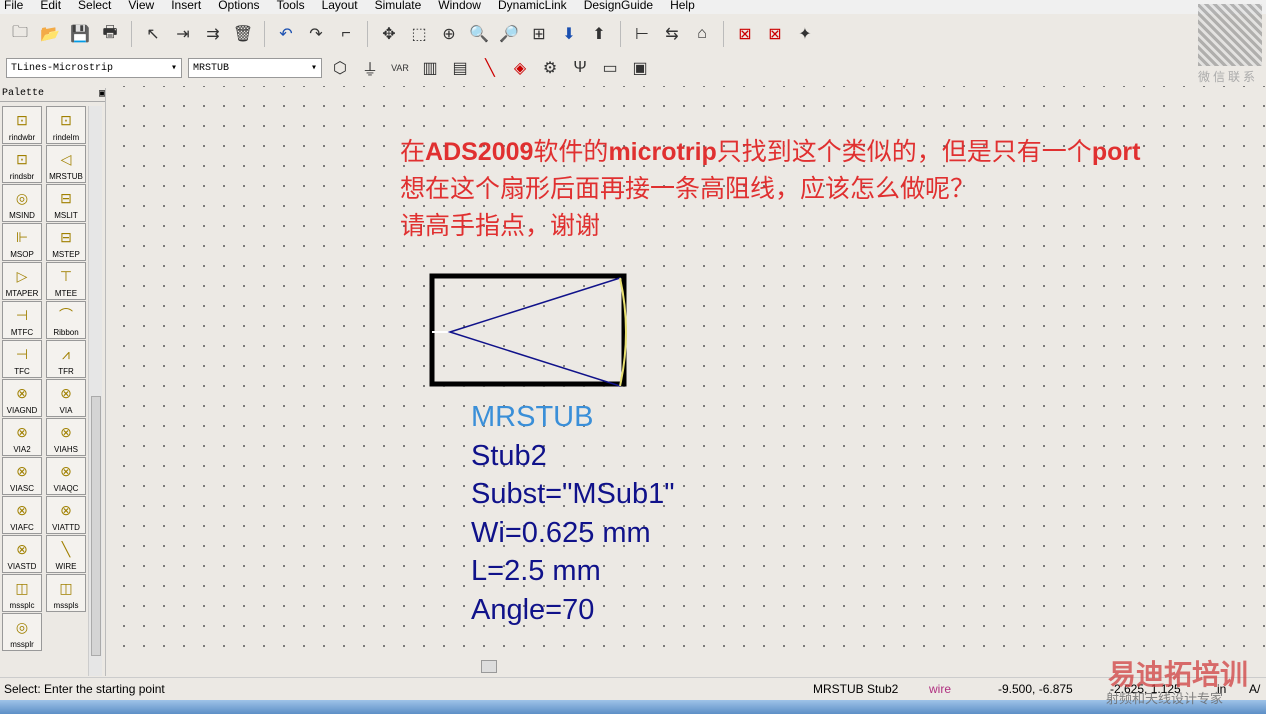  I want to click on menu-select: Select, so click(94, 7).